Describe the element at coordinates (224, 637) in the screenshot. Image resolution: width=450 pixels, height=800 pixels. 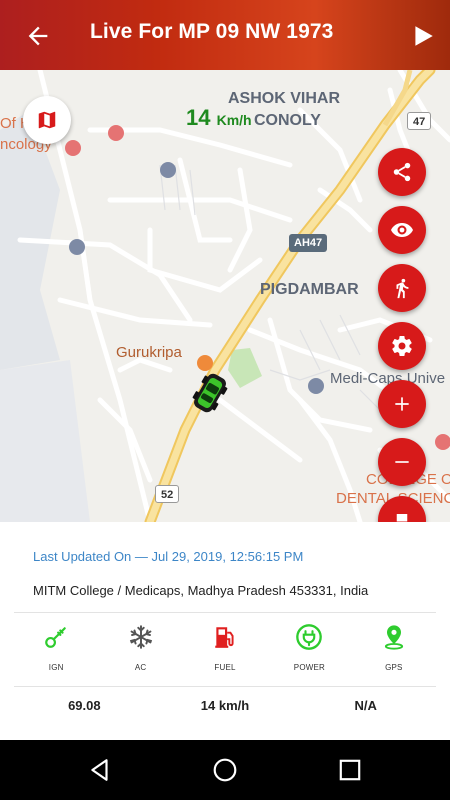
I see `fuel-pump-icon` at that location.